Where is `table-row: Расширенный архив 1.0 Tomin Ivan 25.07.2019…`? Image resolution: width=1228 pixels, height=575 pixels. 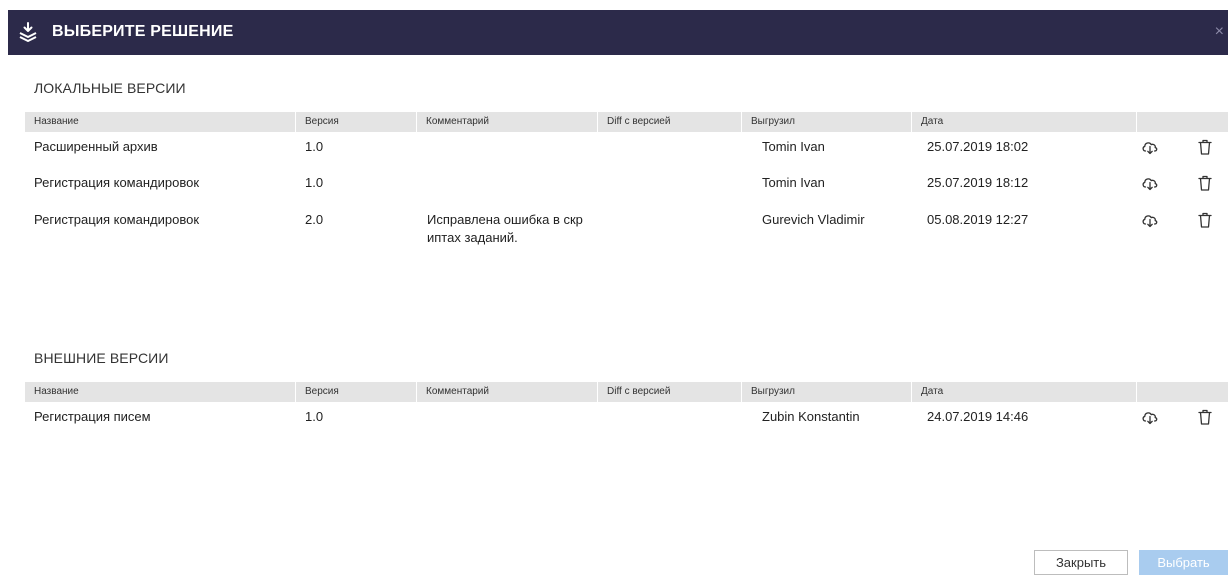
table-row: Расширенный архив 1.0 Tomin Ivan 25.07.2019… is located at coordinates (626, 153).